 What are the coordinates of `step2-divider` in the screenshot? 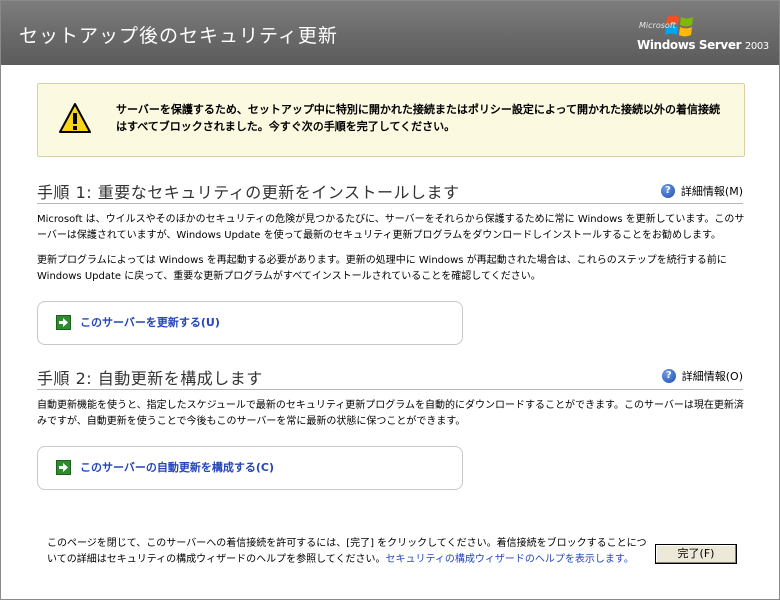 It's located at (390, 389).